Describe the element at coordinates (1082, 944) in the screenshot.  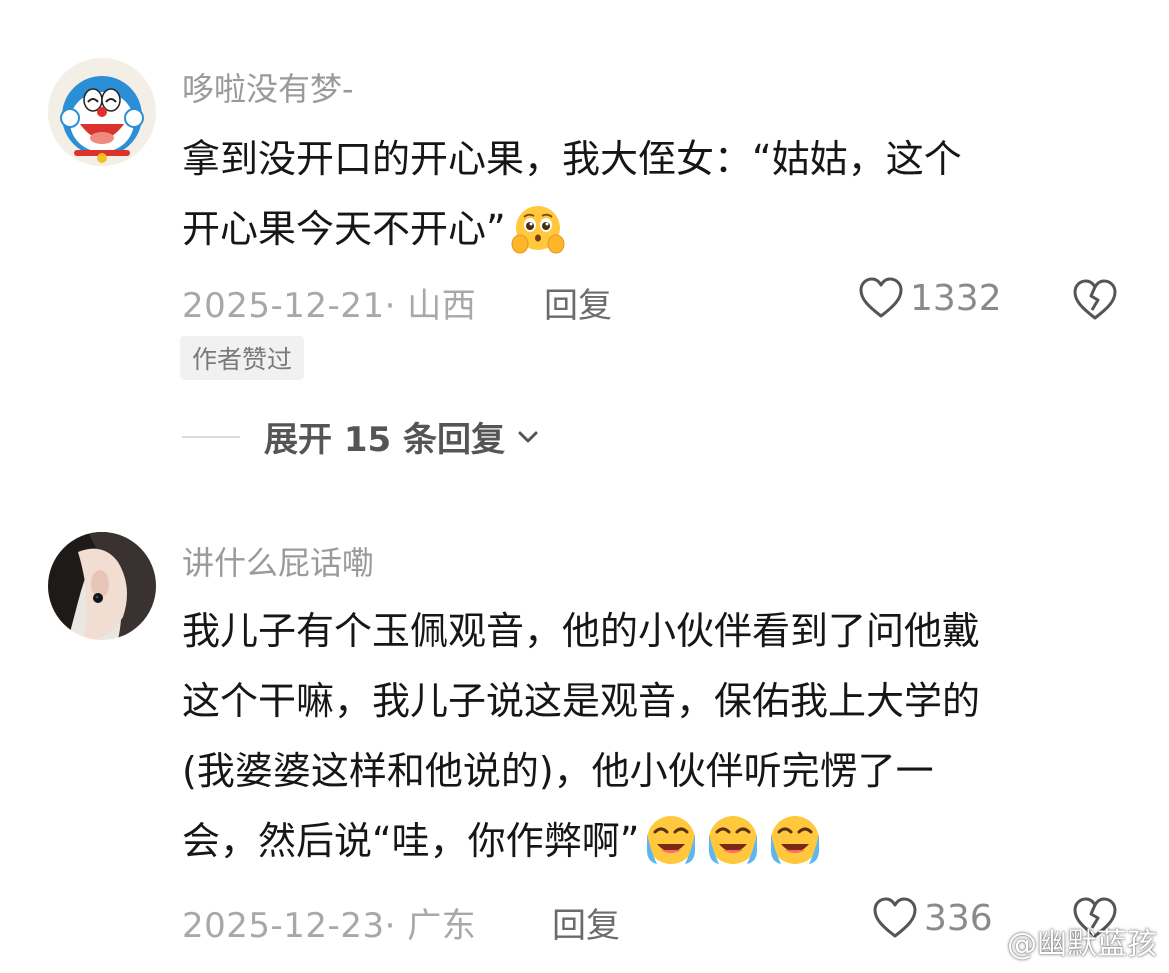
I see `watermark-text: @幽默蓝孩` at that location.